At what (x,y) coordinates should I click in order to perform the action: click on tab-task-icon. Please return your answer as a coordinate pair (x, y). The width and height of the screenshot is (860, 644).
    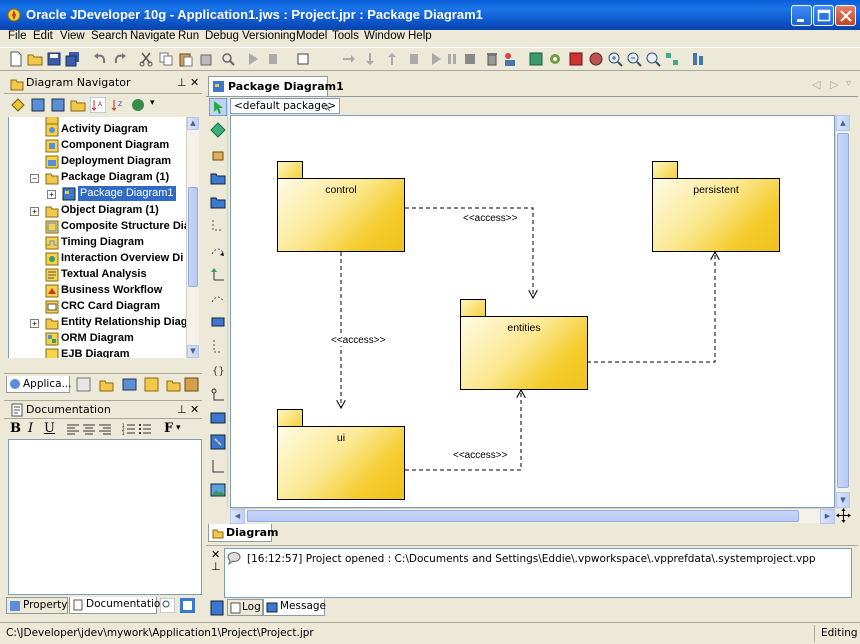
    Looking at the image, I should click on (187, 605).